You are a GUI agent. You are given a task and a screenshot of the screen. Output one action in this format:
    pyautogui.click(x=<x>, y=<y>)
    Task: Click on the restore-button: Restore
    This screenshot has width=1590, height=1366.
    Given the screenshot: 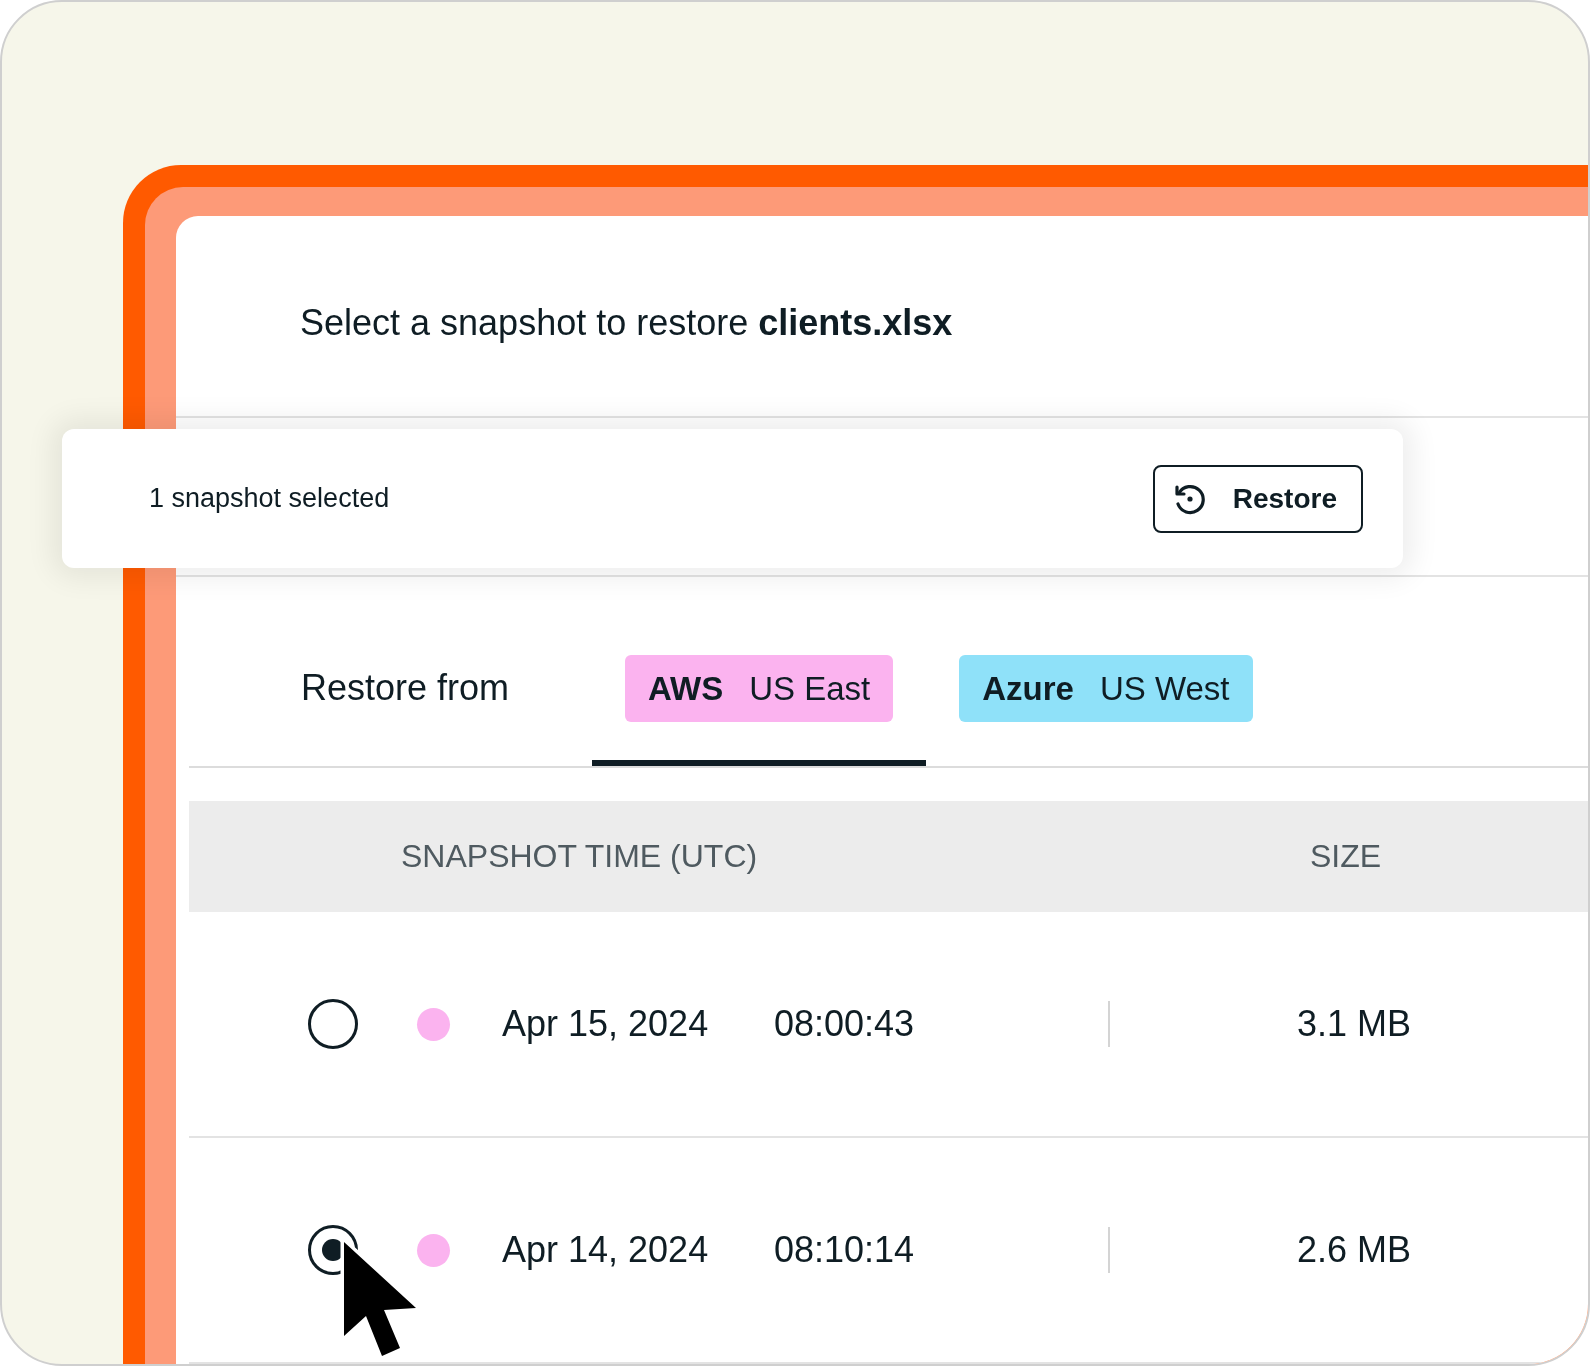 What is the action you would take?
    pyautogui.click(x=1257, y=498)
    